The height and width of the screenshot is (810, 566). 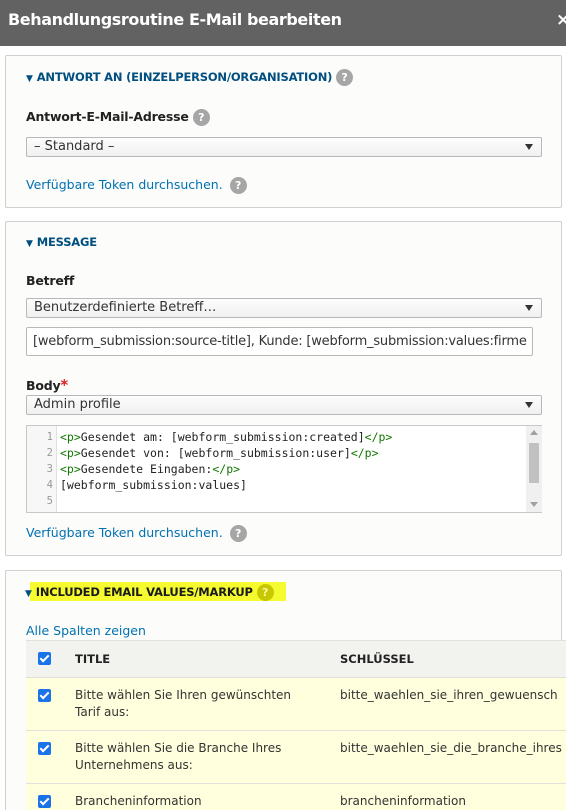 I want to click on reply-email-label-text: Antwort-E-Mail-Adresse, so click(x=107, y=116).